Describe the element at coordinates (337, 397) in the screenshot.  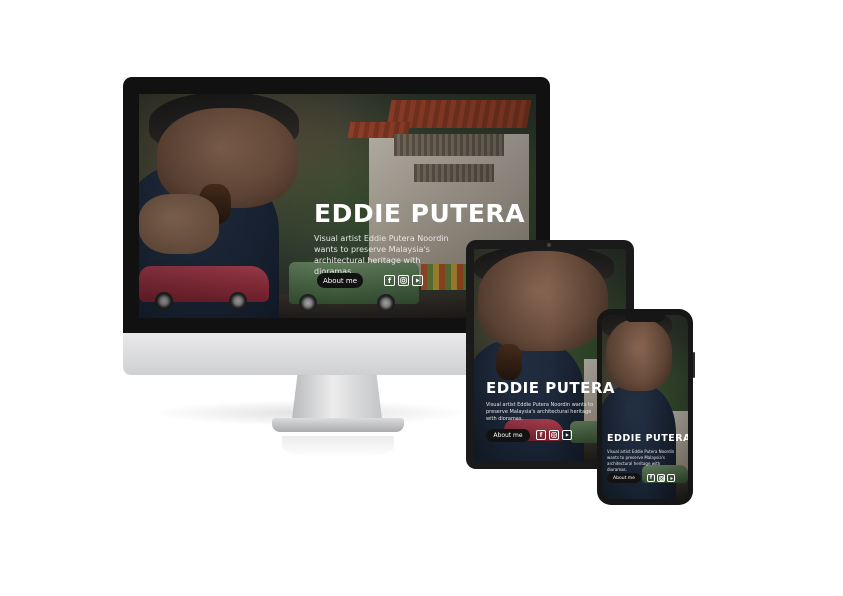
I see `monitor-stand` at that location.